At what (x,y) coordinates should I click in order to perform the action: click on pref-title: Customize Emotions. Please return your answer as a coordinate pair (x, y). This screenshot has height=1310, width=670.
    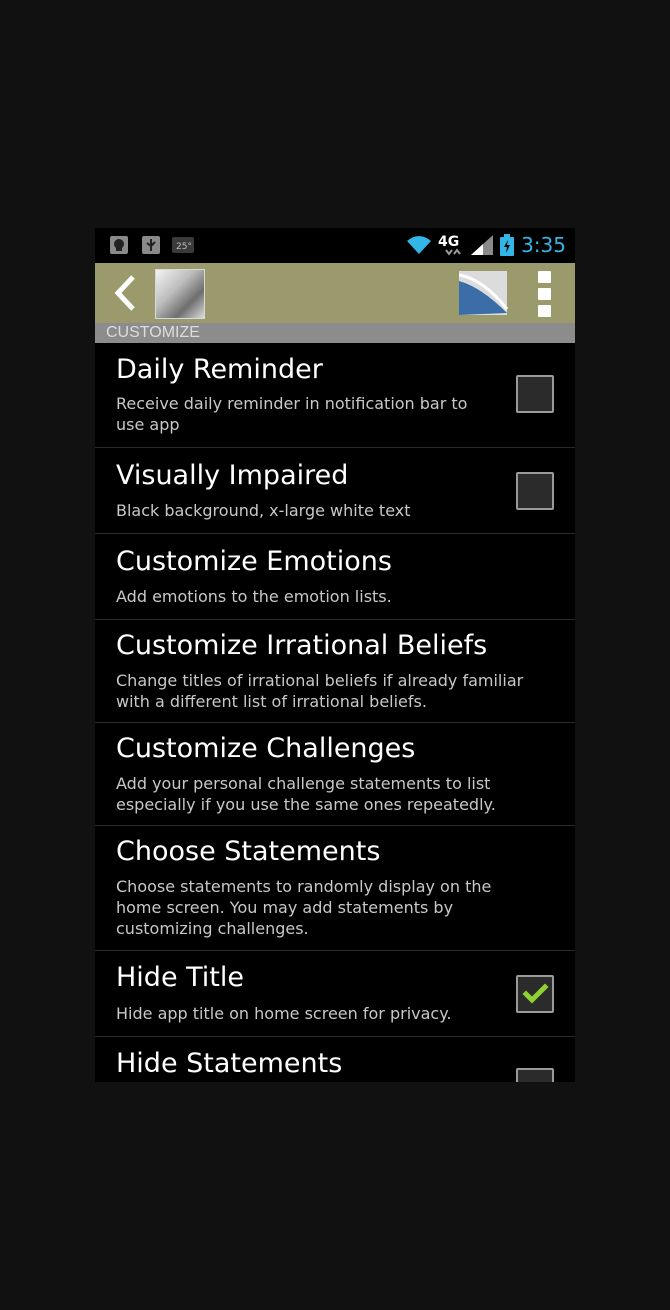
    Looking at the image, I should click on (254, 561).